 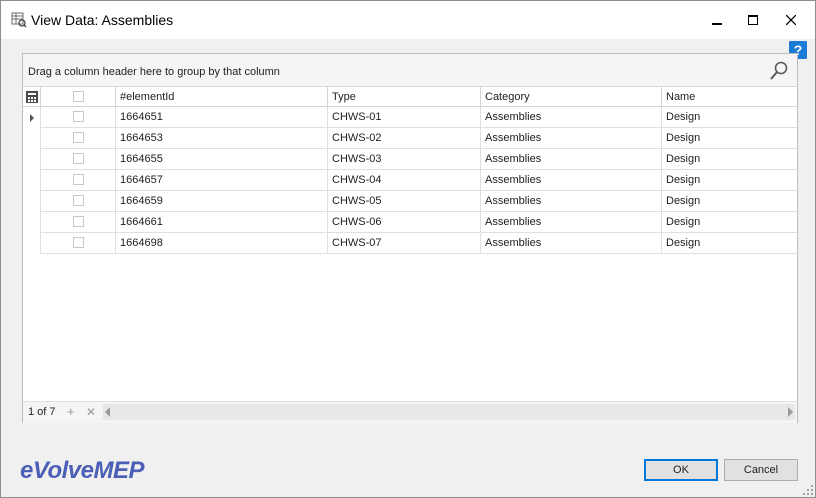 I want to click on grid-footer: 1 of 7 + ✕, so click(x=410, y=412).